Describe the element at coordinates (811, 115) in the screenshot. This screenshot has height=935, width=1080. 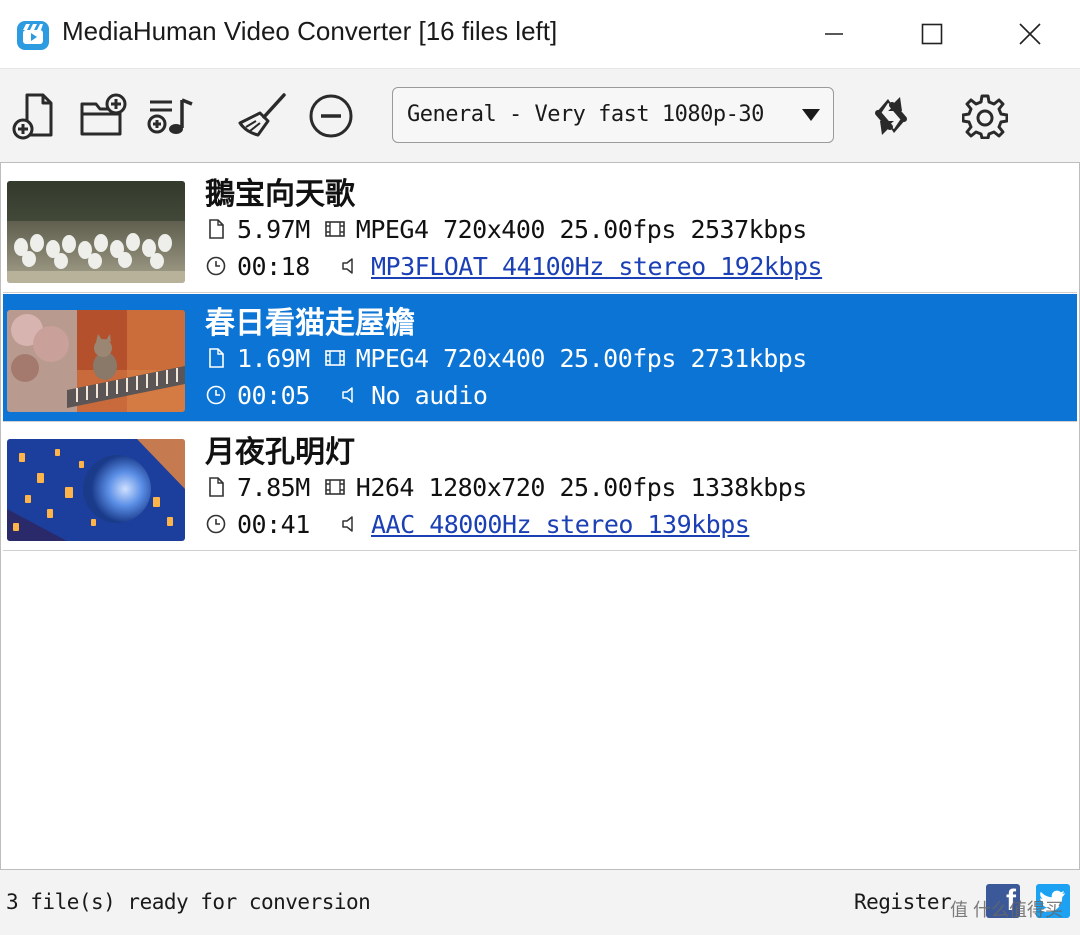
I see `chevron-down-icon` at that location.